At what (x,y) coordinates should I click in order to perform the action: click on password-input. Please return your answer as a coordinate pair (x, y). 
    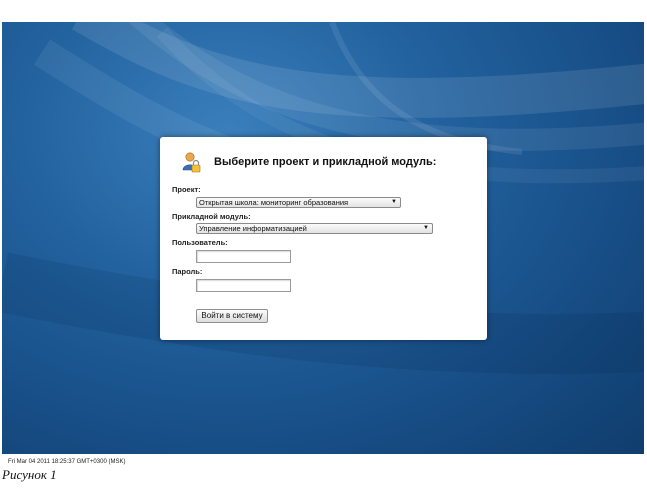
    Looking at the image, I should click on (243, 285).